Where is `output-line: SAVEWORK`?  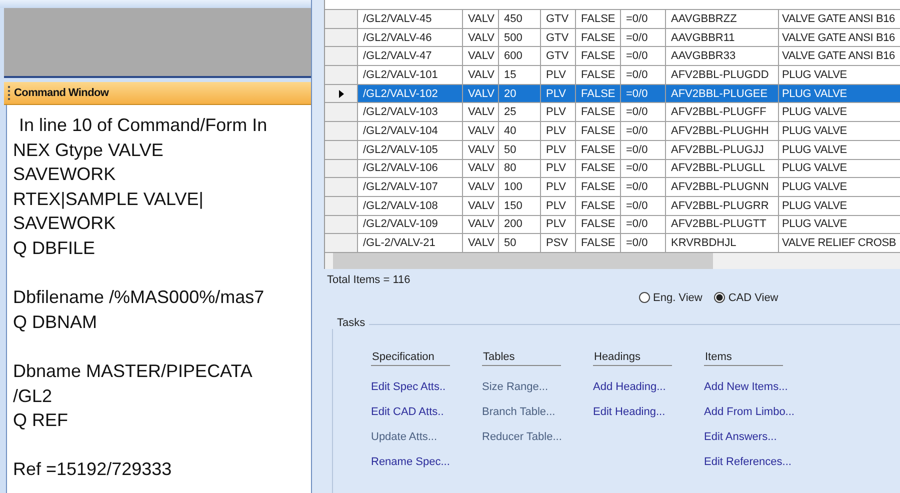 output-line: SAVEWORK is located at coordinates (64, 224).